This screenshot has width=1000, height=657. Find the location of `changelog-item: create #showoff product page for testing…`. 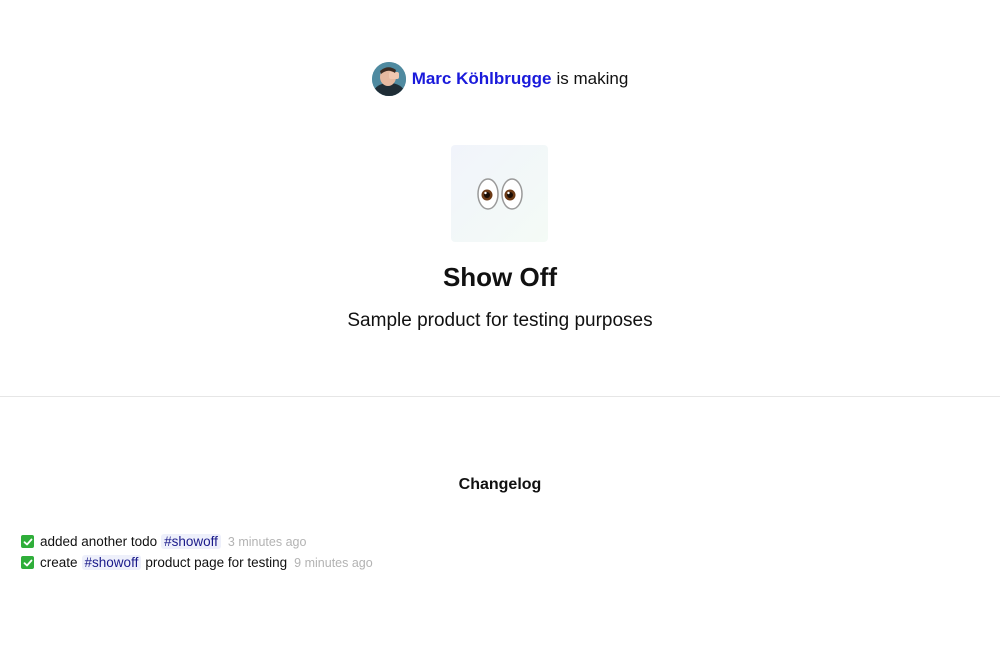

changelog-item: create #showoff product page for testing… is located at coordinates (197, 562).